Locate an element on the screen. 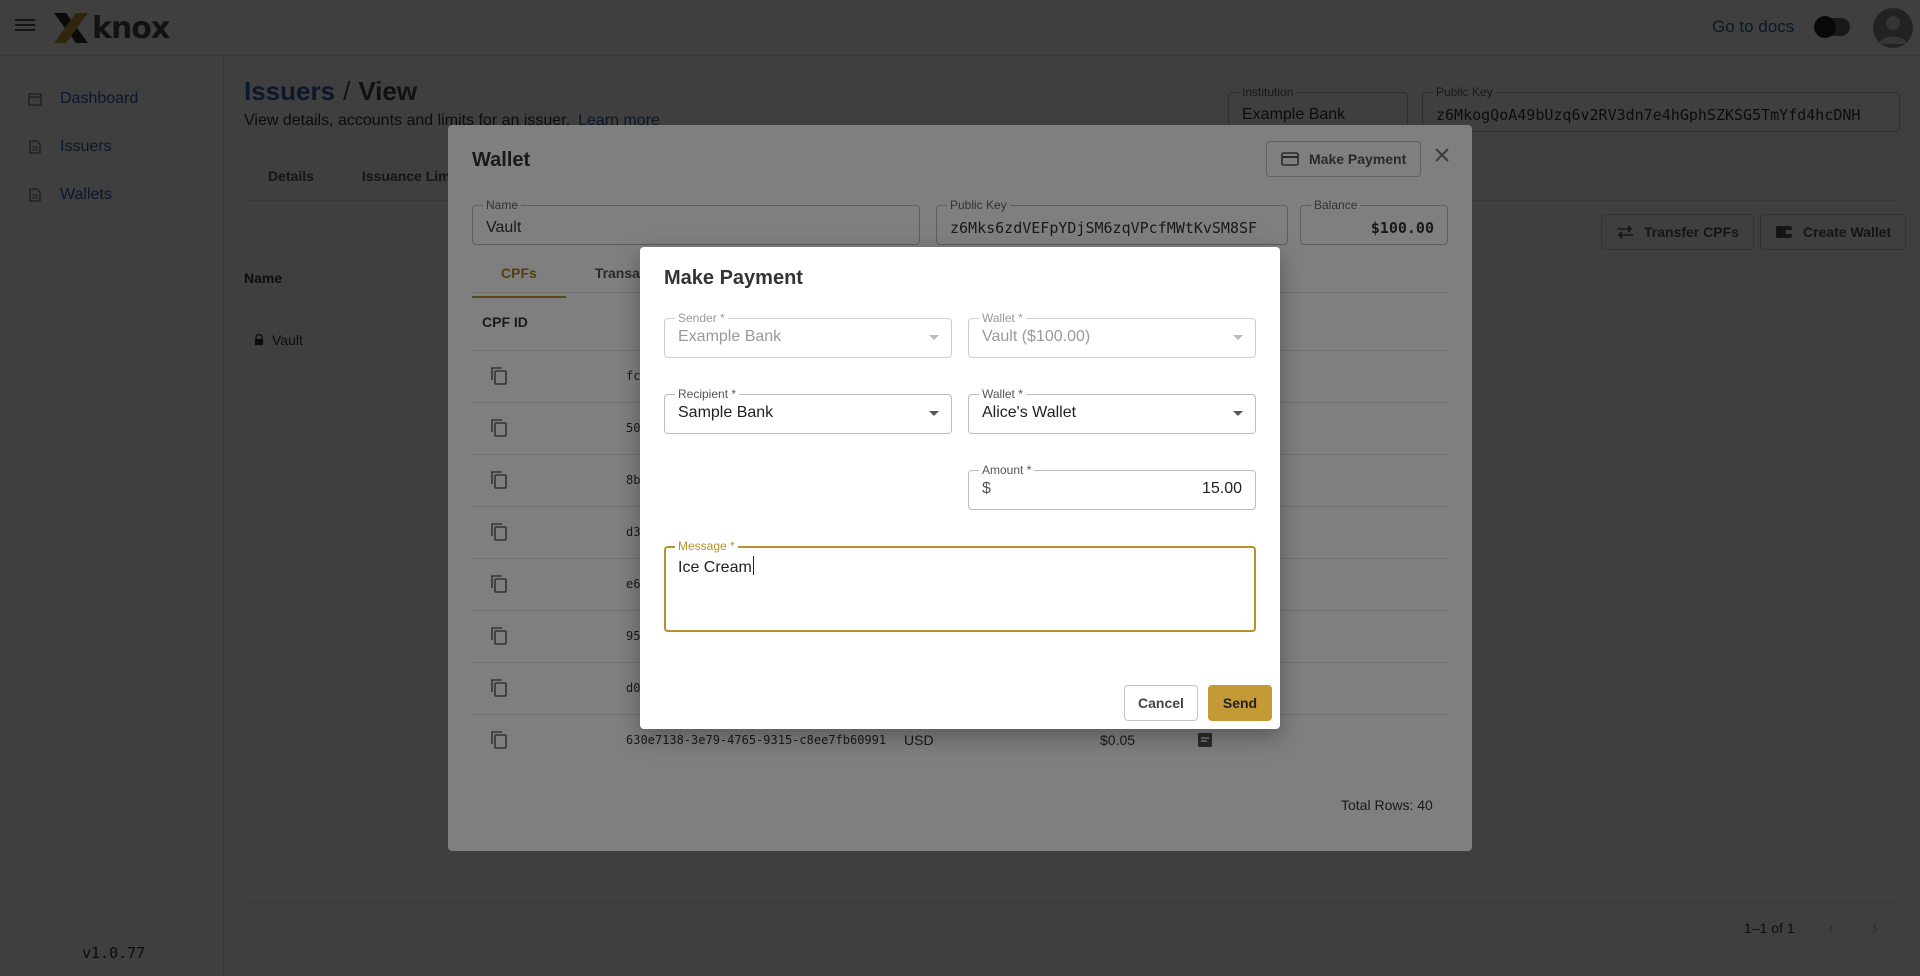  make-payment-title: Make Payment is located at coordinates (733, 278).